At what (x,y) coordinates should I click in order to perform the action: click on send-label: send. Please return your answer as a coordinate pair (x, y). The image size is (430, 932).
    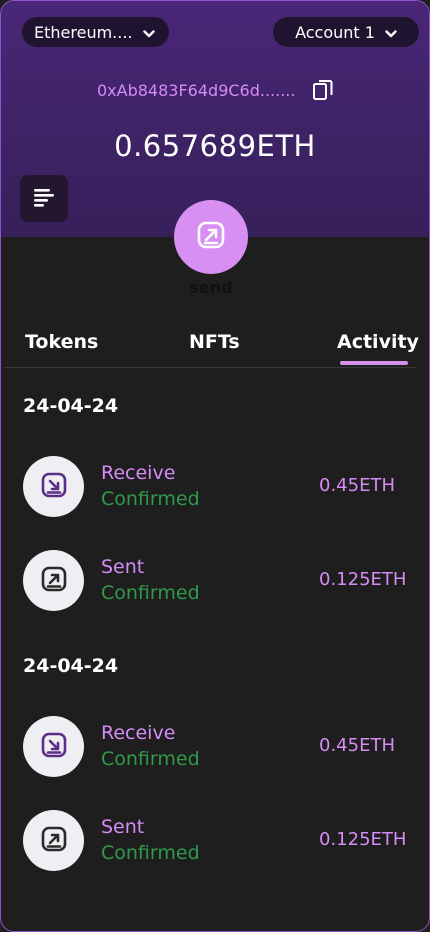
    Looking at the image, I should click on (211, 287).